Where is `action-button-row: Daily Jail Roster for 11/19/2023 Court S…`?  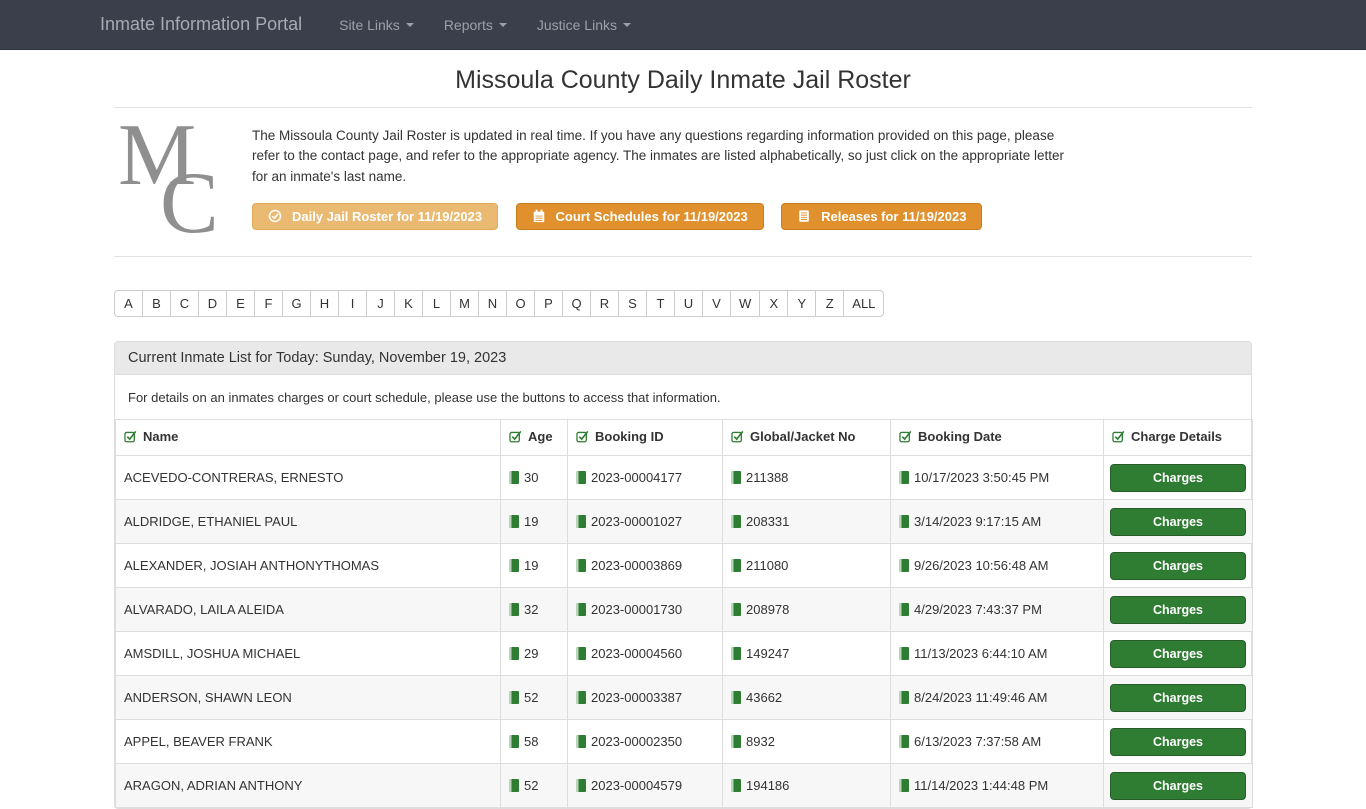 action-button-row: Daily Jail Roster for 11/19/2023 Court S… is located at coordinates (752, 216).